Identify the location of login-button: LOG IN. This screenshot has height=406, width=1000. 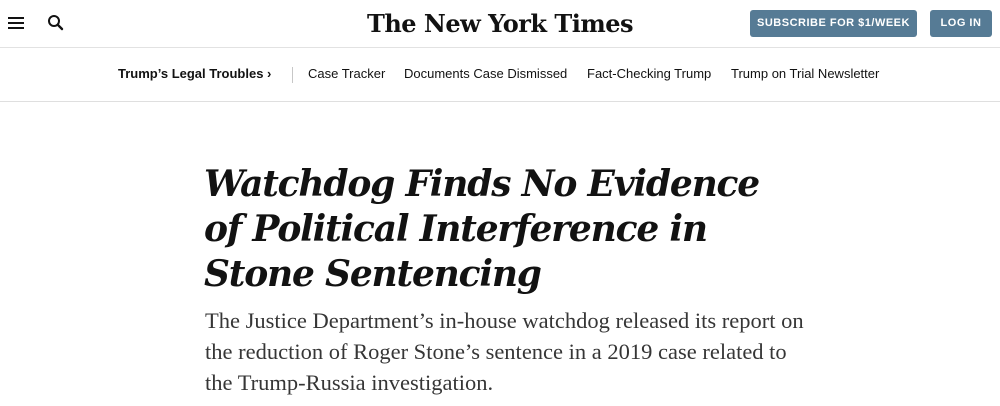
(961, 23).